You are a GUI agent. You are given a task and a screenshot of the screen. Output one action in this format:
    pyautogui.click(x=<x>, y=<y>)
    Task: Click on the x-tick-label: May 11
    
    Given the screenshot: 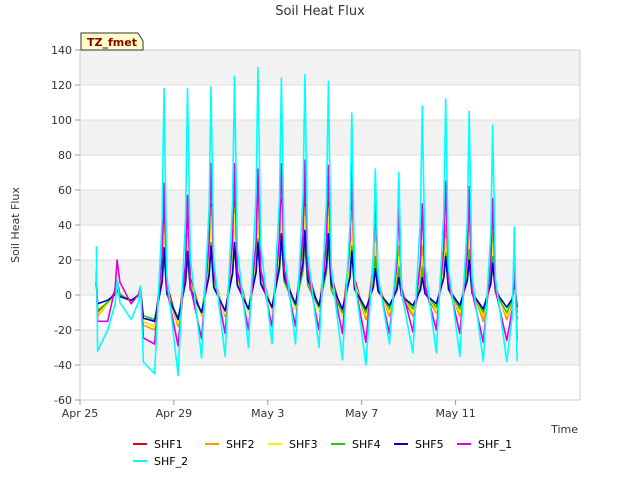 What is the action you would take?
    pyautogui.click(x=455, y=413)
    